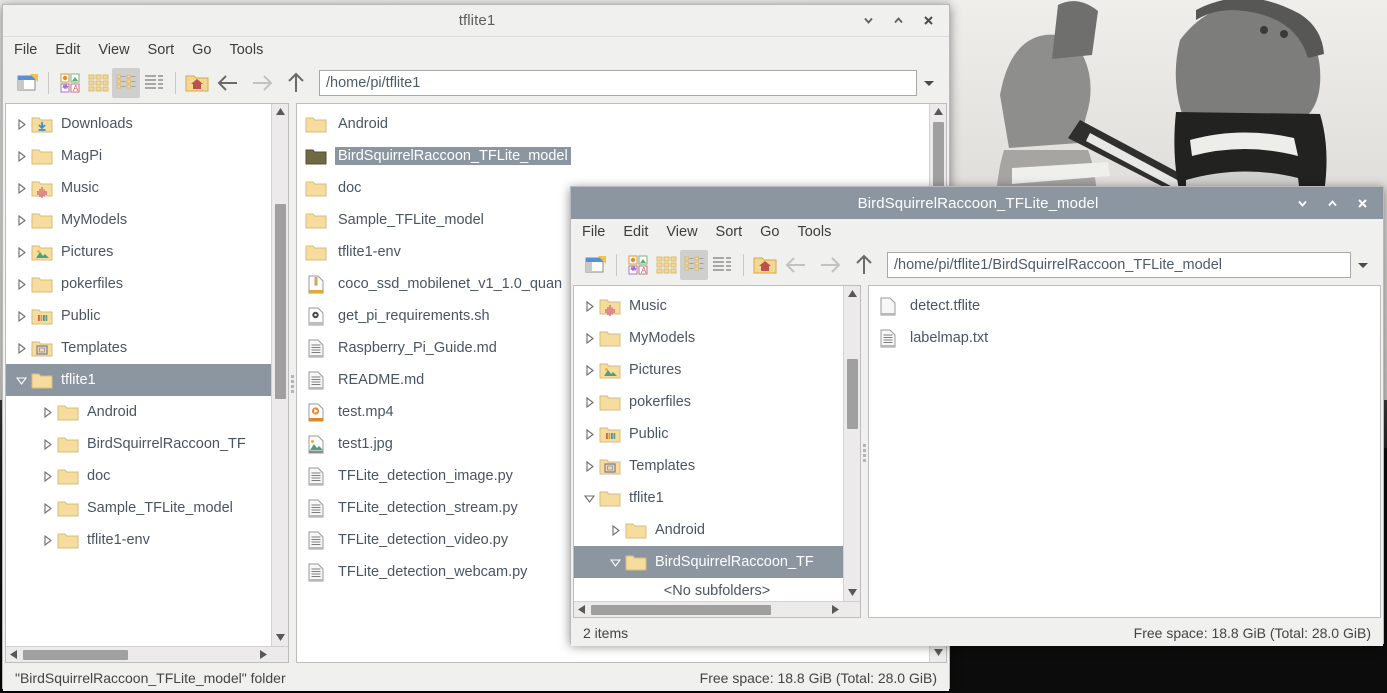 The width and height of the screenshot is (1387, 693). I want to click on tree-item-pictures: Pictures, so click(147, 252).